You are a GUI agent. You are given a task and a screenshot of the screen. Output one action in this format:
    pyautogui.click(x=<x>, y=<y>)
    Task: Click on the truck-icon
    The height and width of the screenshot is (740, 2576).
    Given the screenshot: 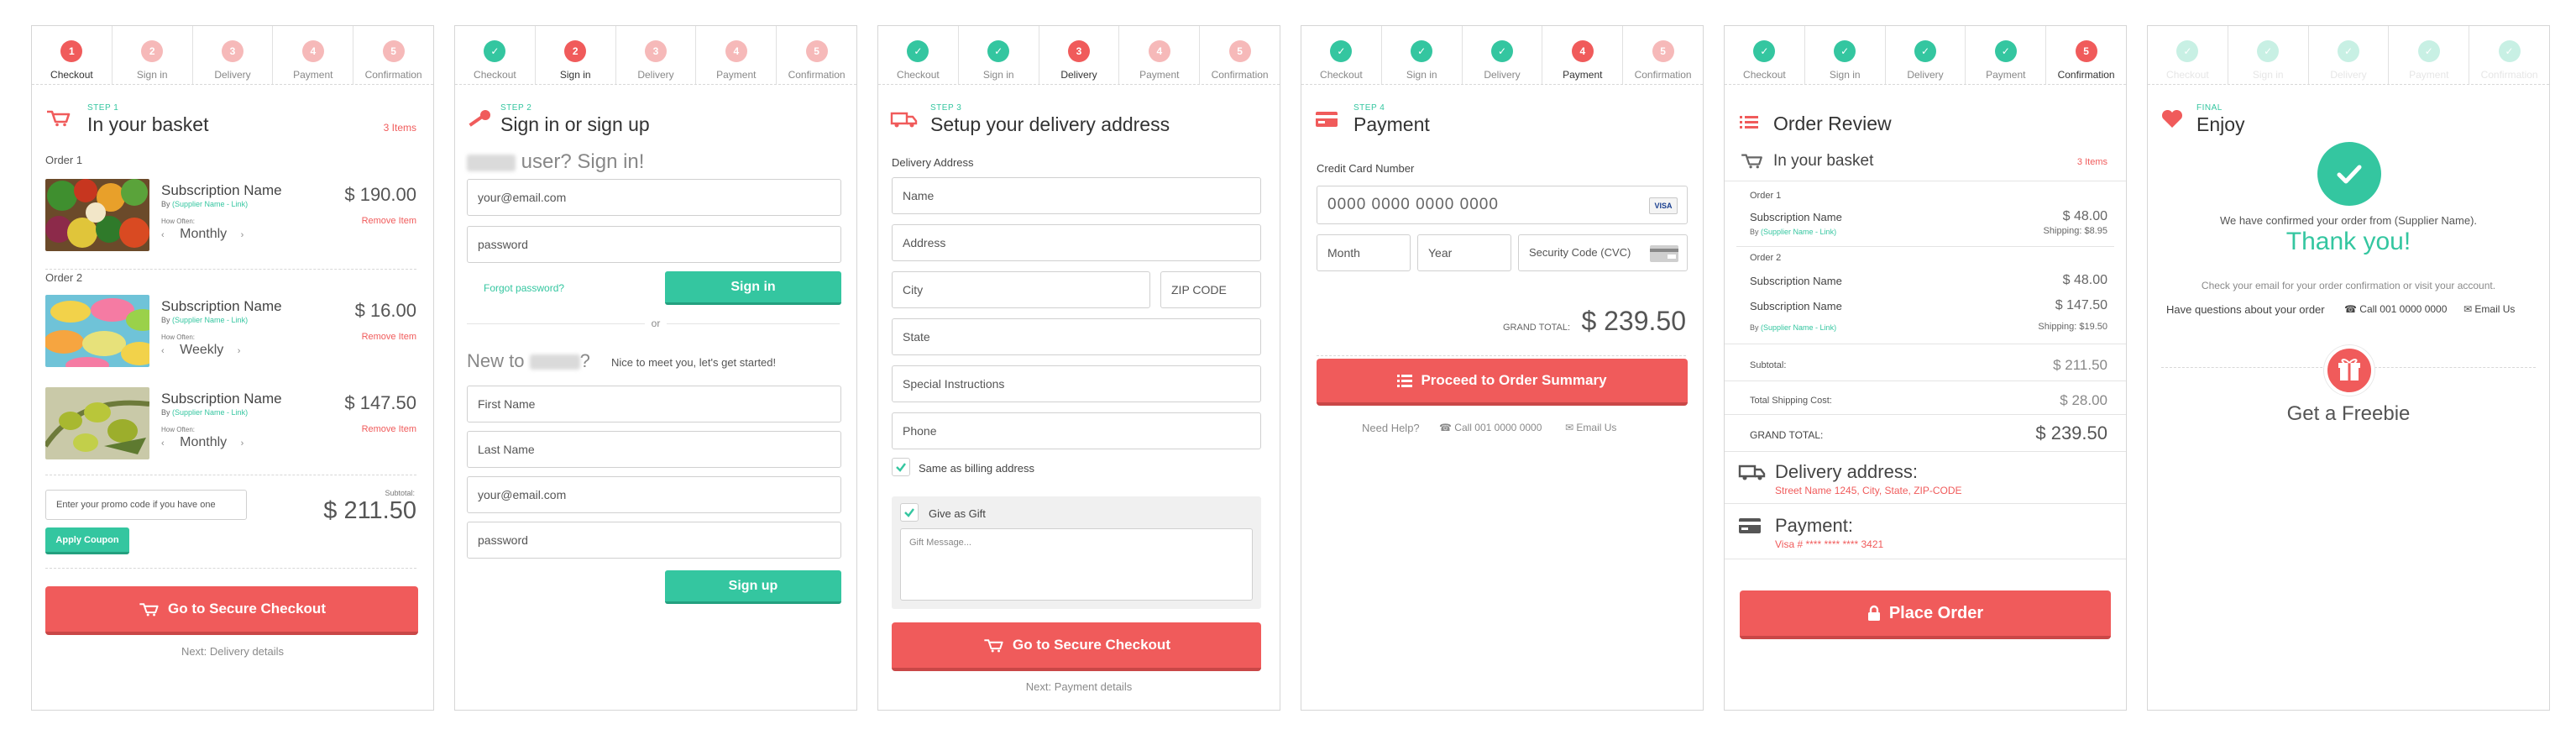 What is the action you would take?
    pyautogui.click(x=1752, y=472)
    